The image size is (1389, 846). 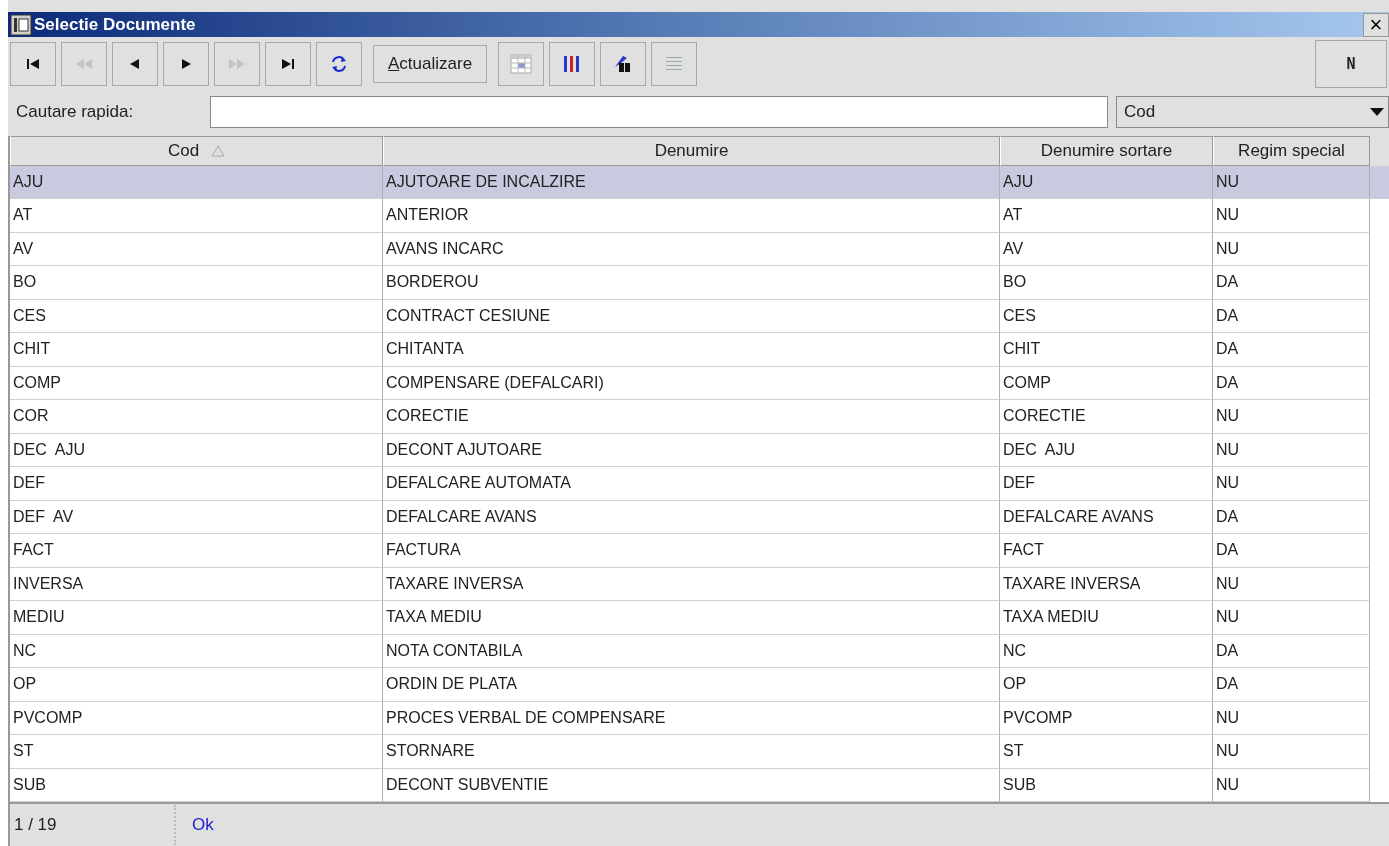 I want to click on table-cell: CHITANTA, so click(x=691, y=350).